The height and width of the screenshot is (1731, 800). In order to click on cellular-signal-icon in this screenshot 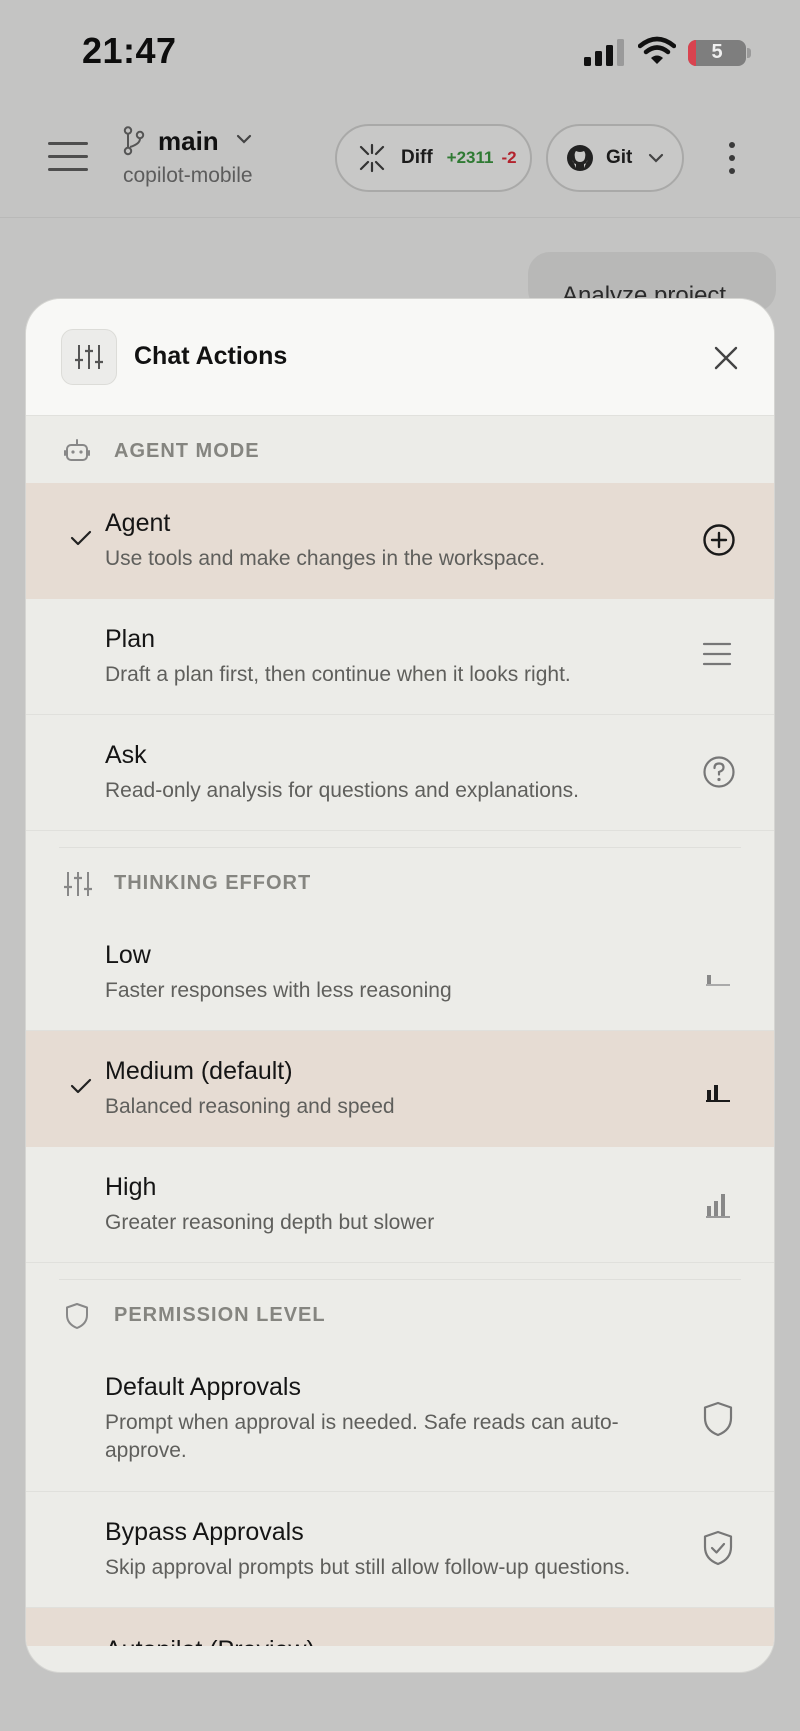, I will do `click(604, 52)`.